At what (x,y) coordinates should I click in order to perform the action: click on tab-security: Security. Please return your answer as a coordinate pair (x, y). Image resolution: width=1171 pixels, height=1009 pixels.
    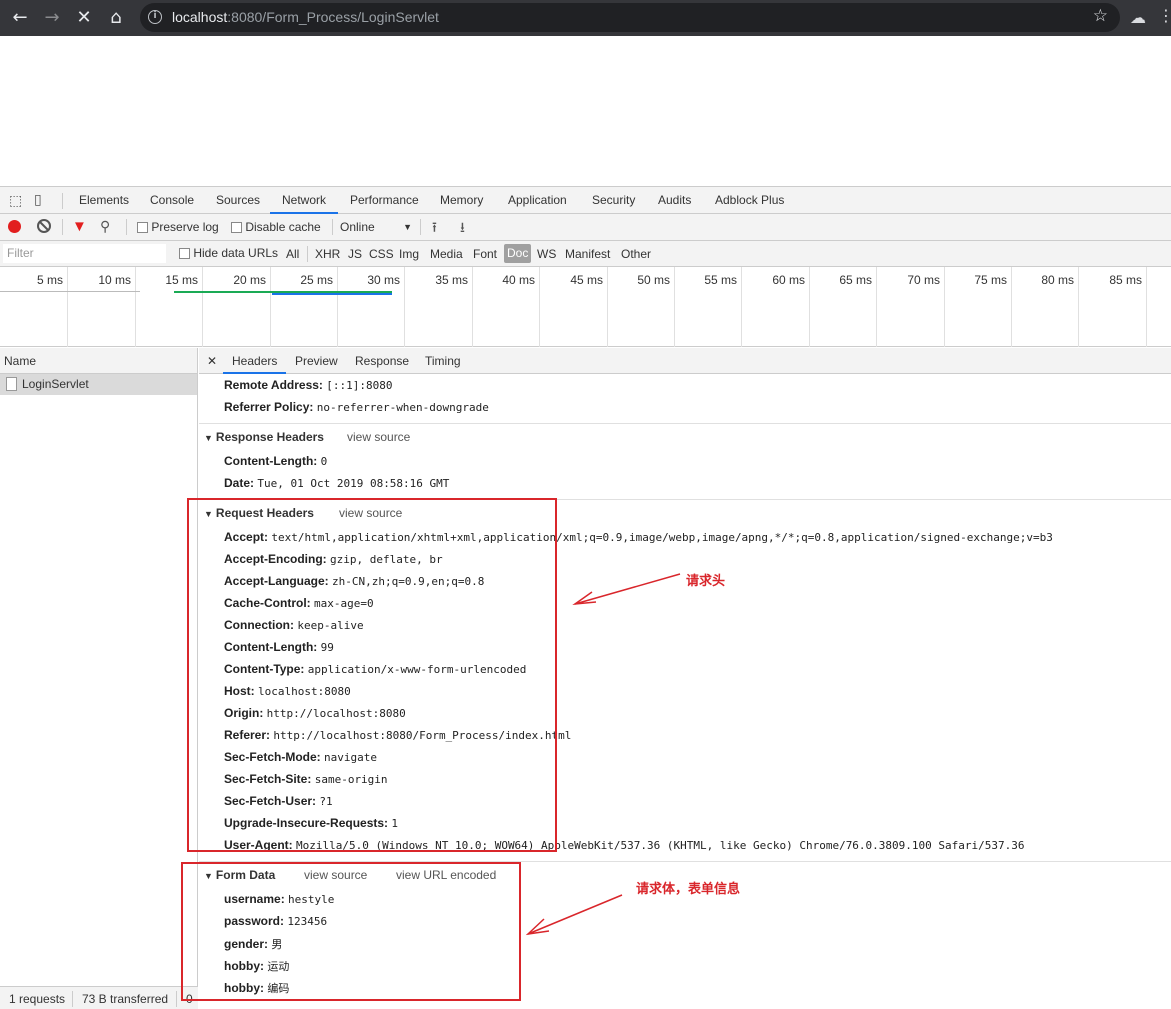
    Looking at the image, I should click on (613, 200).